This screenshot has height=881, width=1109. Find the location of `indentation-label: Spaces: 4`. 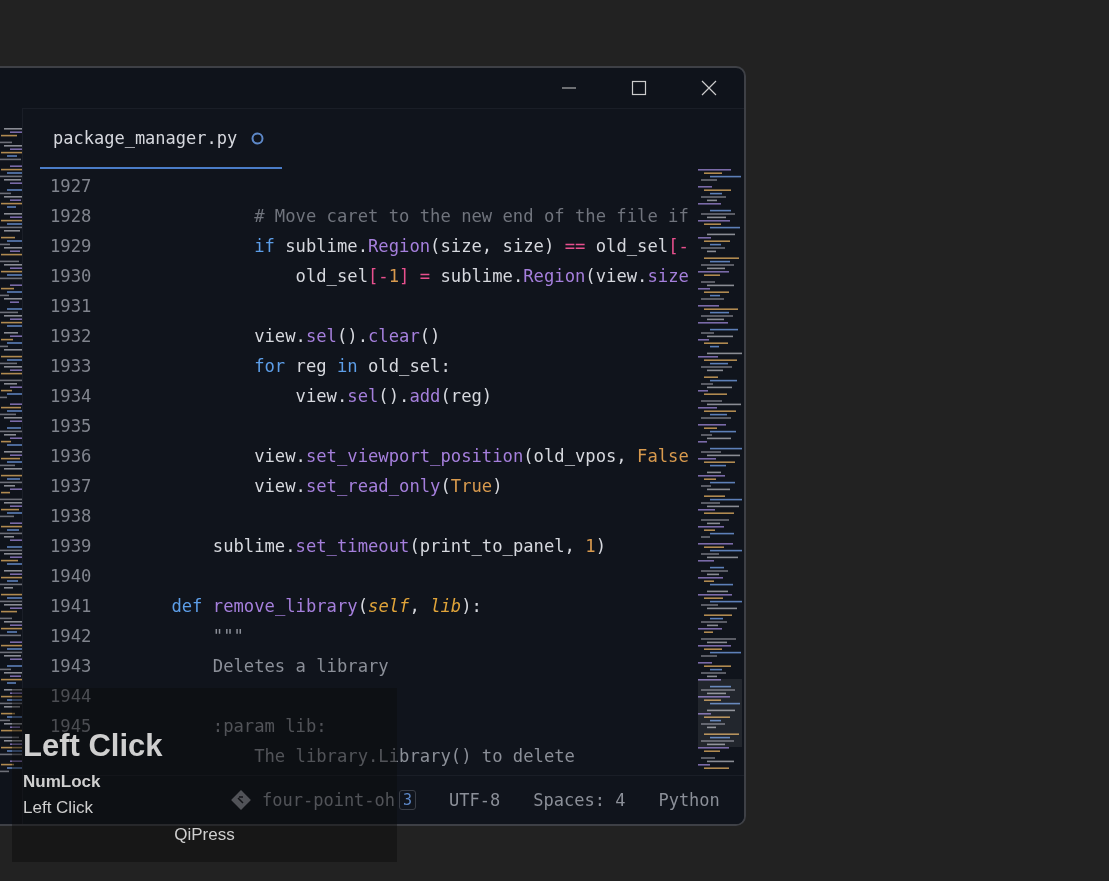

indentation-label: Spaces: 4 is located at coordinates (579, 800).